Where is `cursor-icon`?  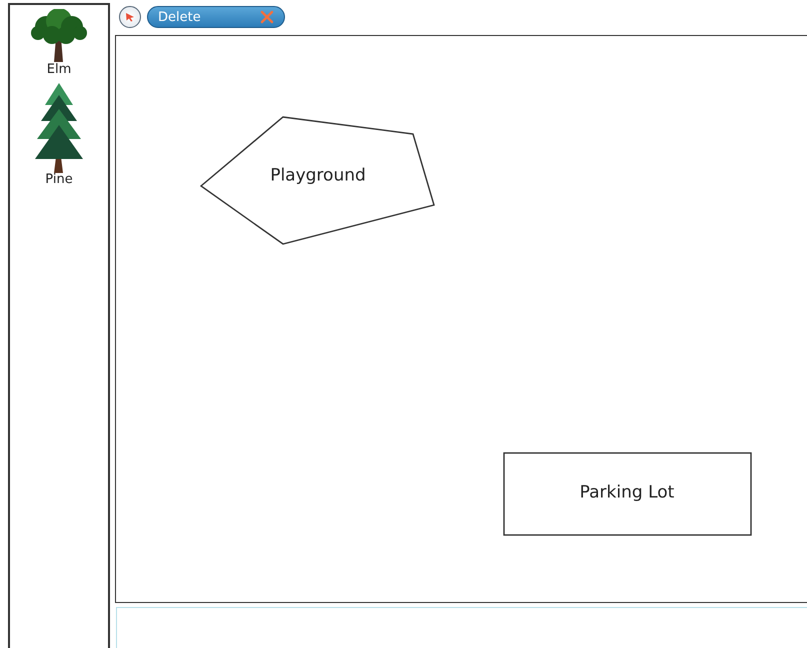
cursor-icon is located at coordinates (130, 17).